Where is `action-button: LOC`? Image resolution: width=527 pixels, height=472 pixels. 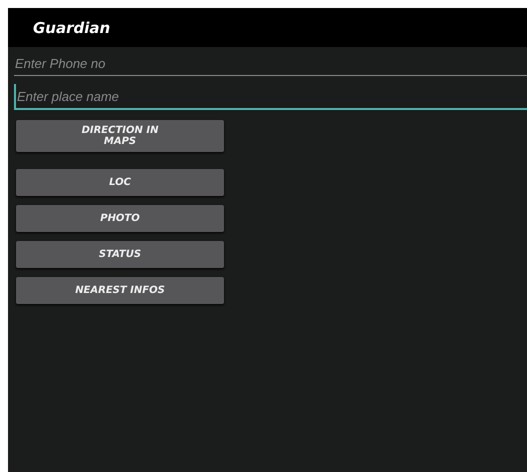
action-button: LOC is located at coordinates (120, 182).